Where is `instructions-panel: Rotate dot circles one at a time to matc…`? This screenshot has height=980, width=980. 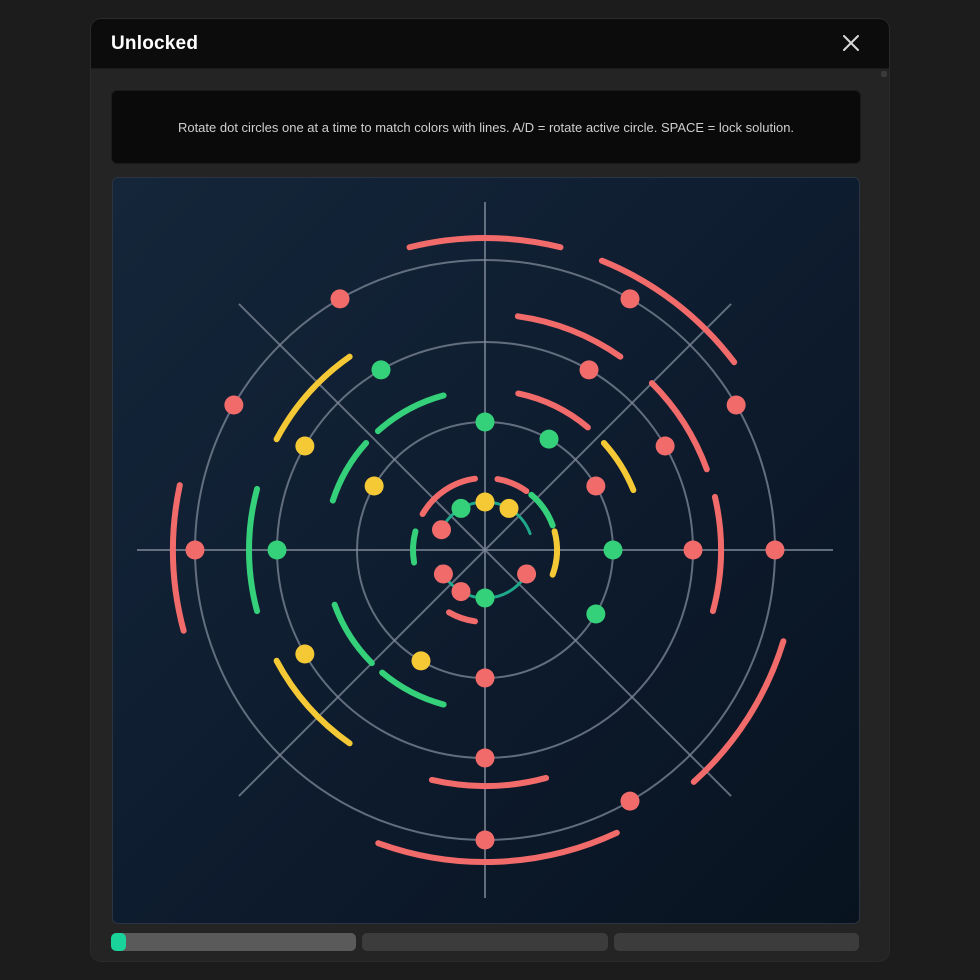 instructions-panel: Rotate dot circles one at a time to matc… is located at coordinates (486, 127).